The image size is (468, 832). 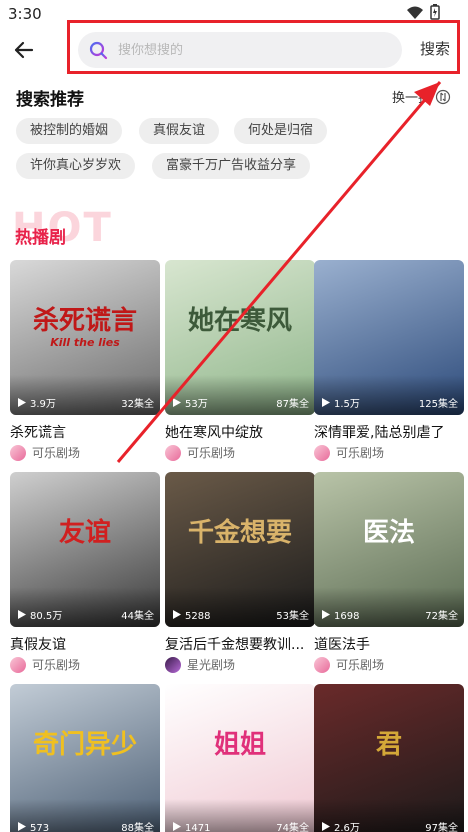 I want to click on poster-title-art: 奇门异少, so click(x=84, y=745).